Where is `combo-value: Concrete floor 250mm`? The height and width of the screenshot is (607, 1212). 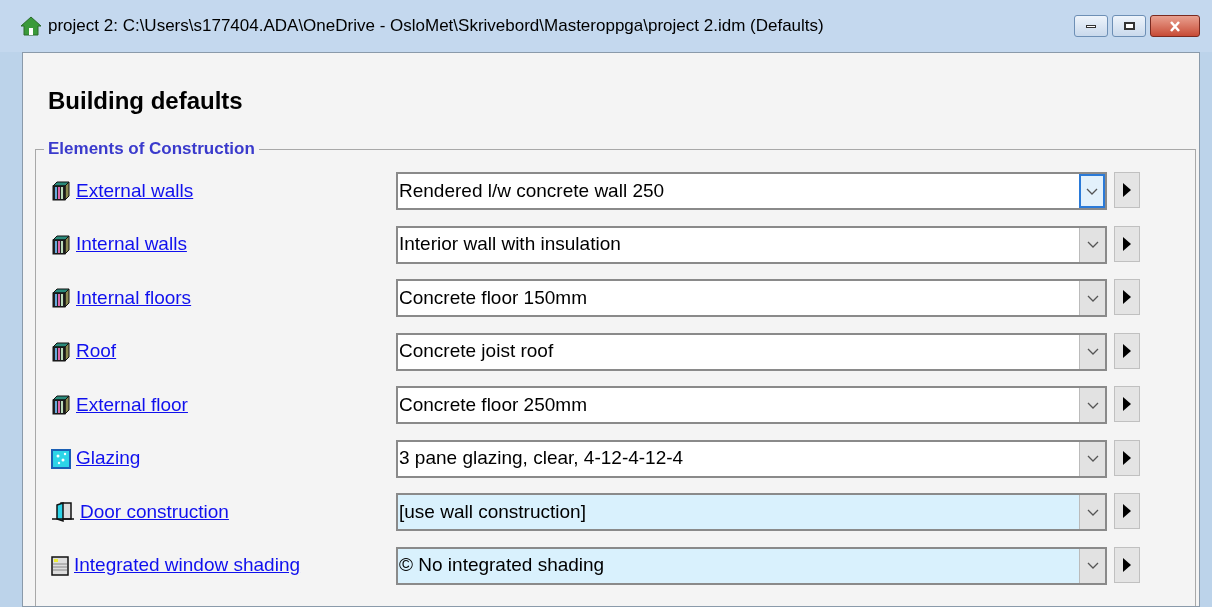
combo-value: Concrete floor 250mm is located at coordinates (493, 404).